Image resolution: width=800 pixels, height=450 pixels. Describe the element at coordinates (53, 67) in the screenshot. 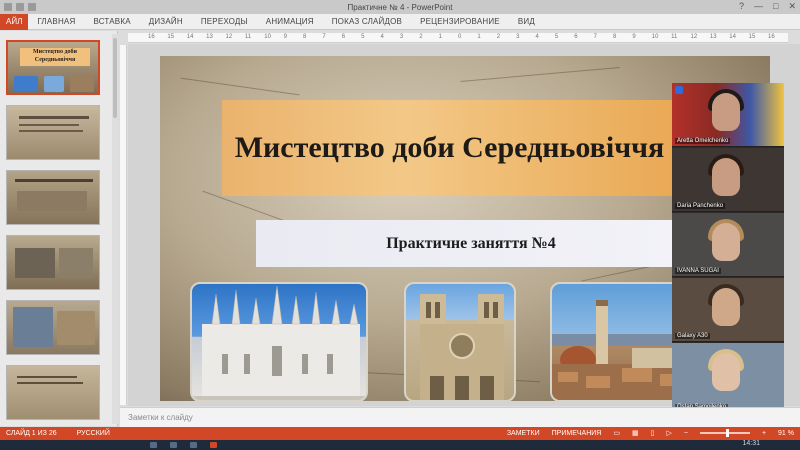

I see `slide-thumbnail-1: 1 Мистецтво доби Середньовіччя` at that location.